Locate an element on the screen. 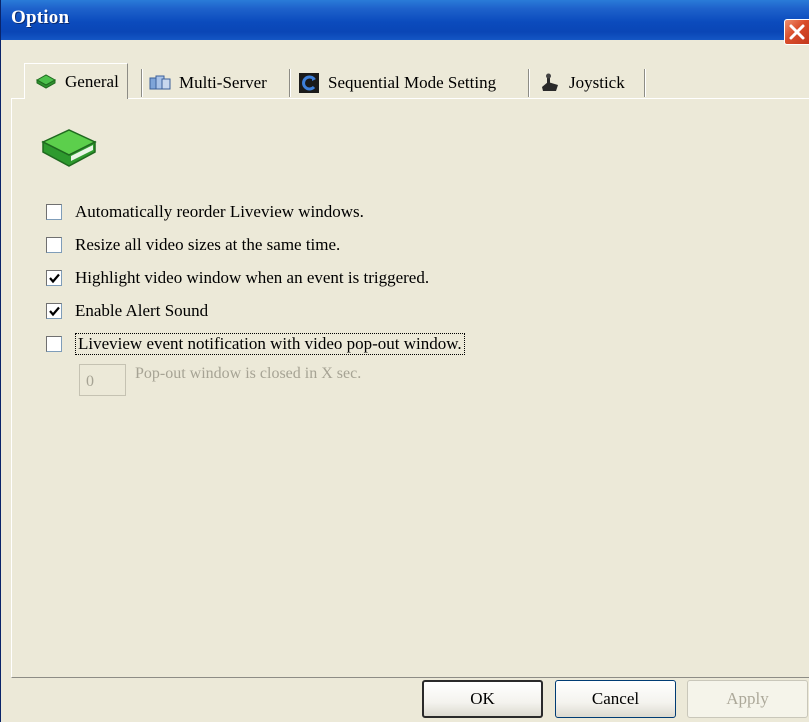 This screenshot has height=722, width=809. alert-sound-checkbox is located at coordinates (54, 311).